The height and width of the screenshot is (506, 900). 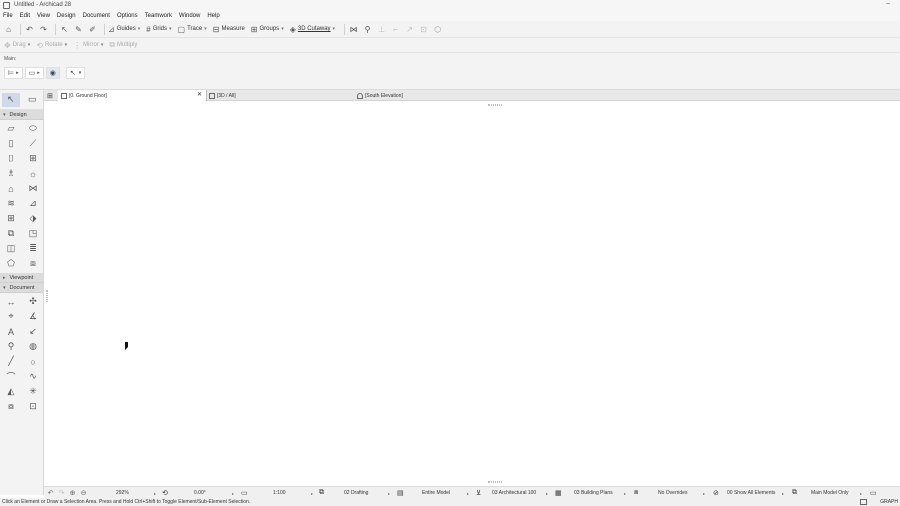 What do you see at coordinates (52, 73) in the screenshot?
I see `quick-selection-toggle: ◉` at bounding box center [52, 73].